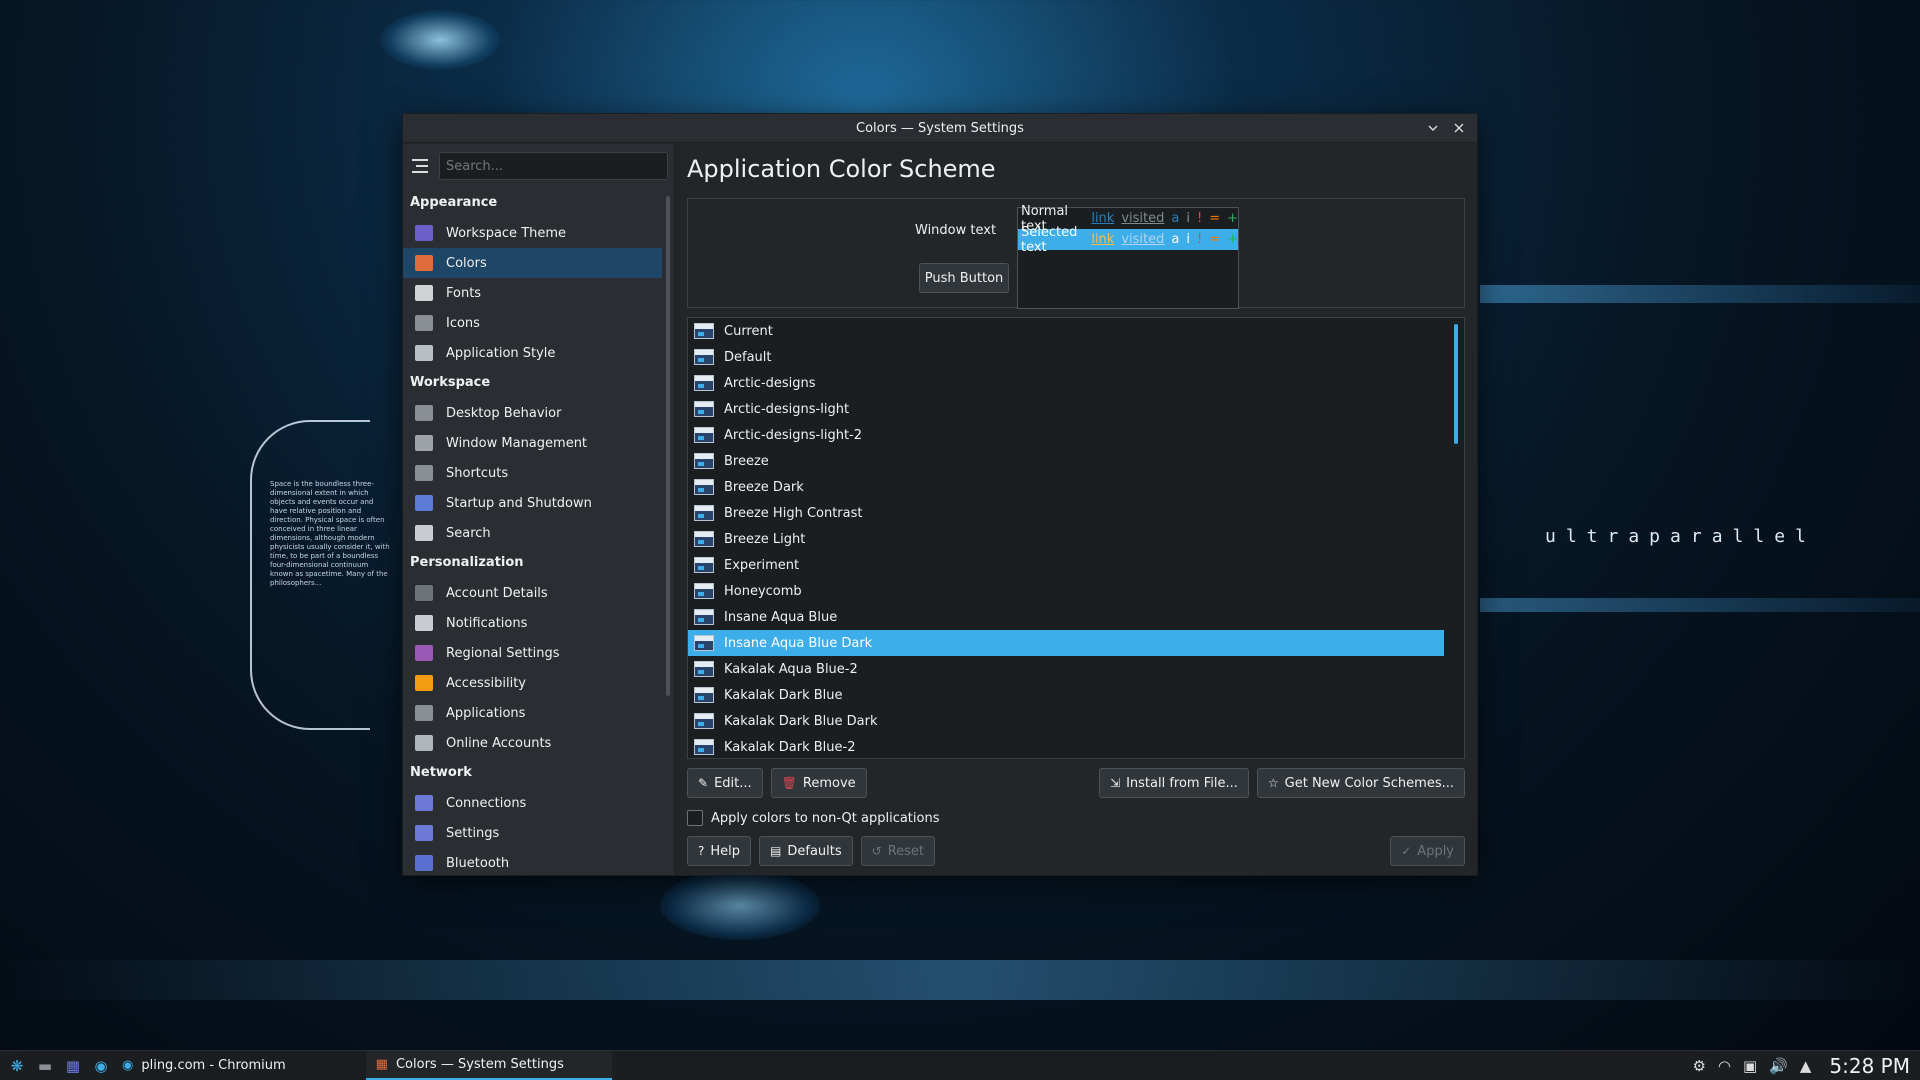 The height and width of the screenshot is (1080, 1920). What do you see at coordinates (964, 278) in the screenshot?
I see `preview-push-button: Push Button` at bounding box center [964, 278].